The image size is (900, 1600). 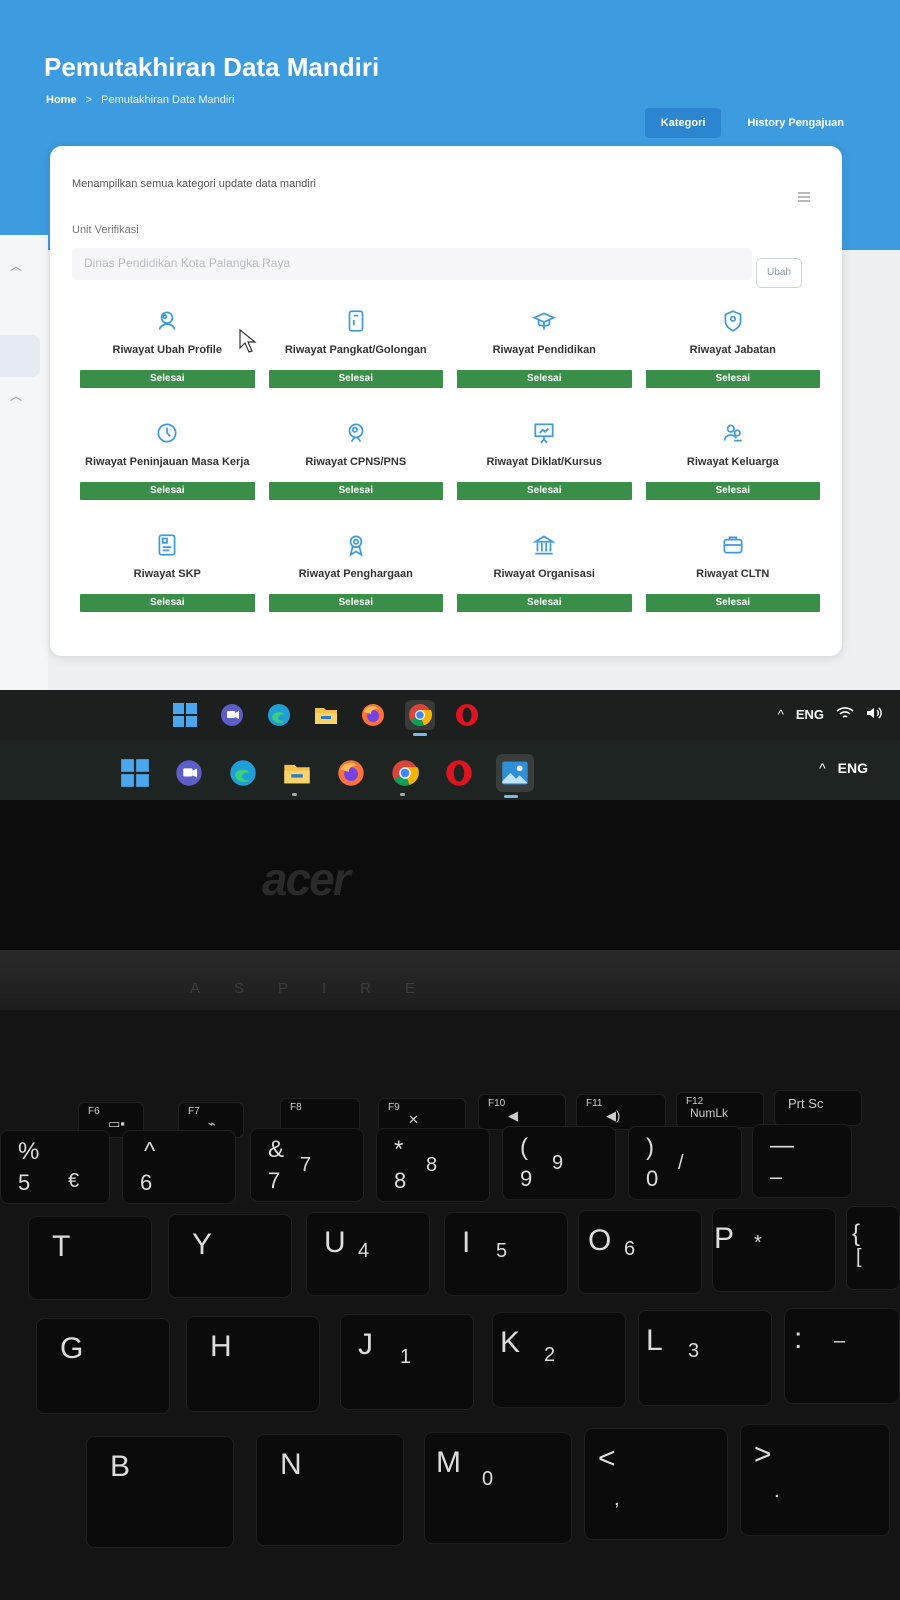 I want to click on key-o: O6, so click(x=640, y=1252).